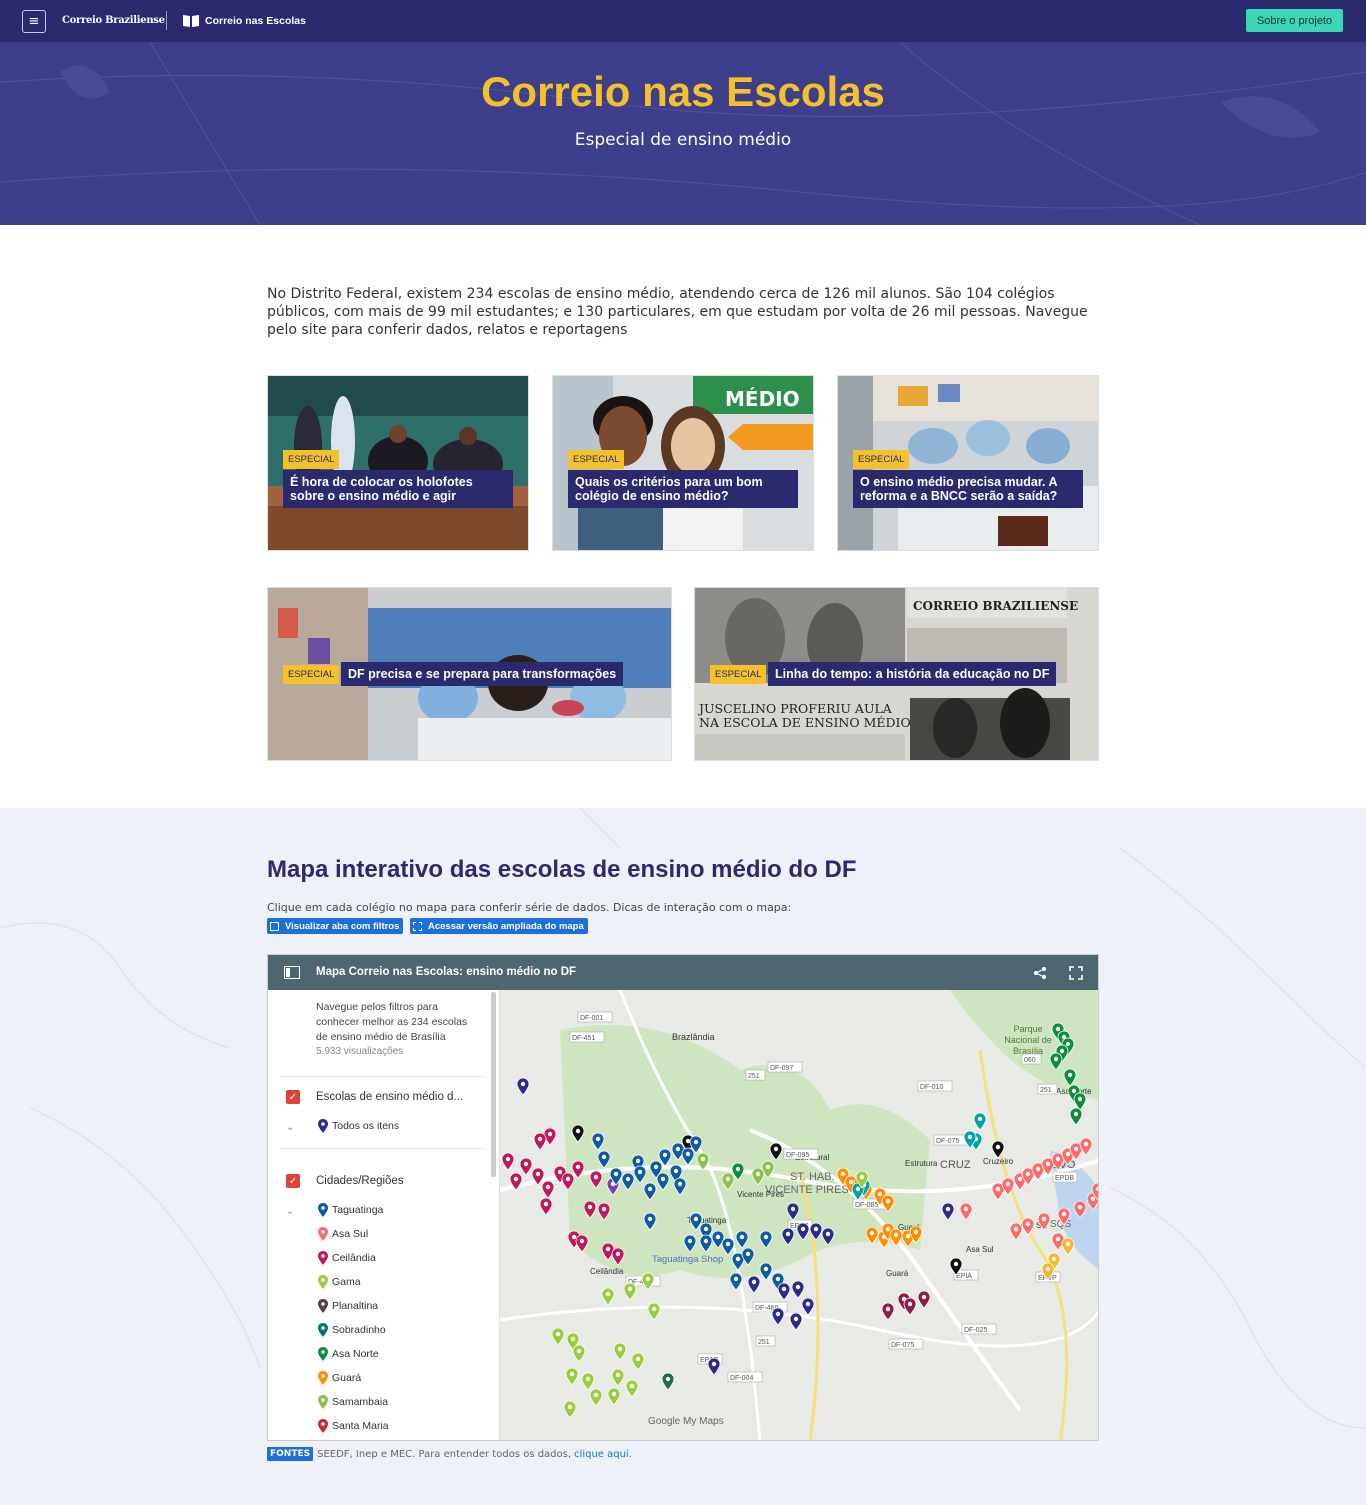 The height and width of the screenshot is (1505, 1366). Describe the element at coordinates (342, 926) in the screenshot. I see `view-filters-chip-label: Visualizar aba com filtros` at that location.